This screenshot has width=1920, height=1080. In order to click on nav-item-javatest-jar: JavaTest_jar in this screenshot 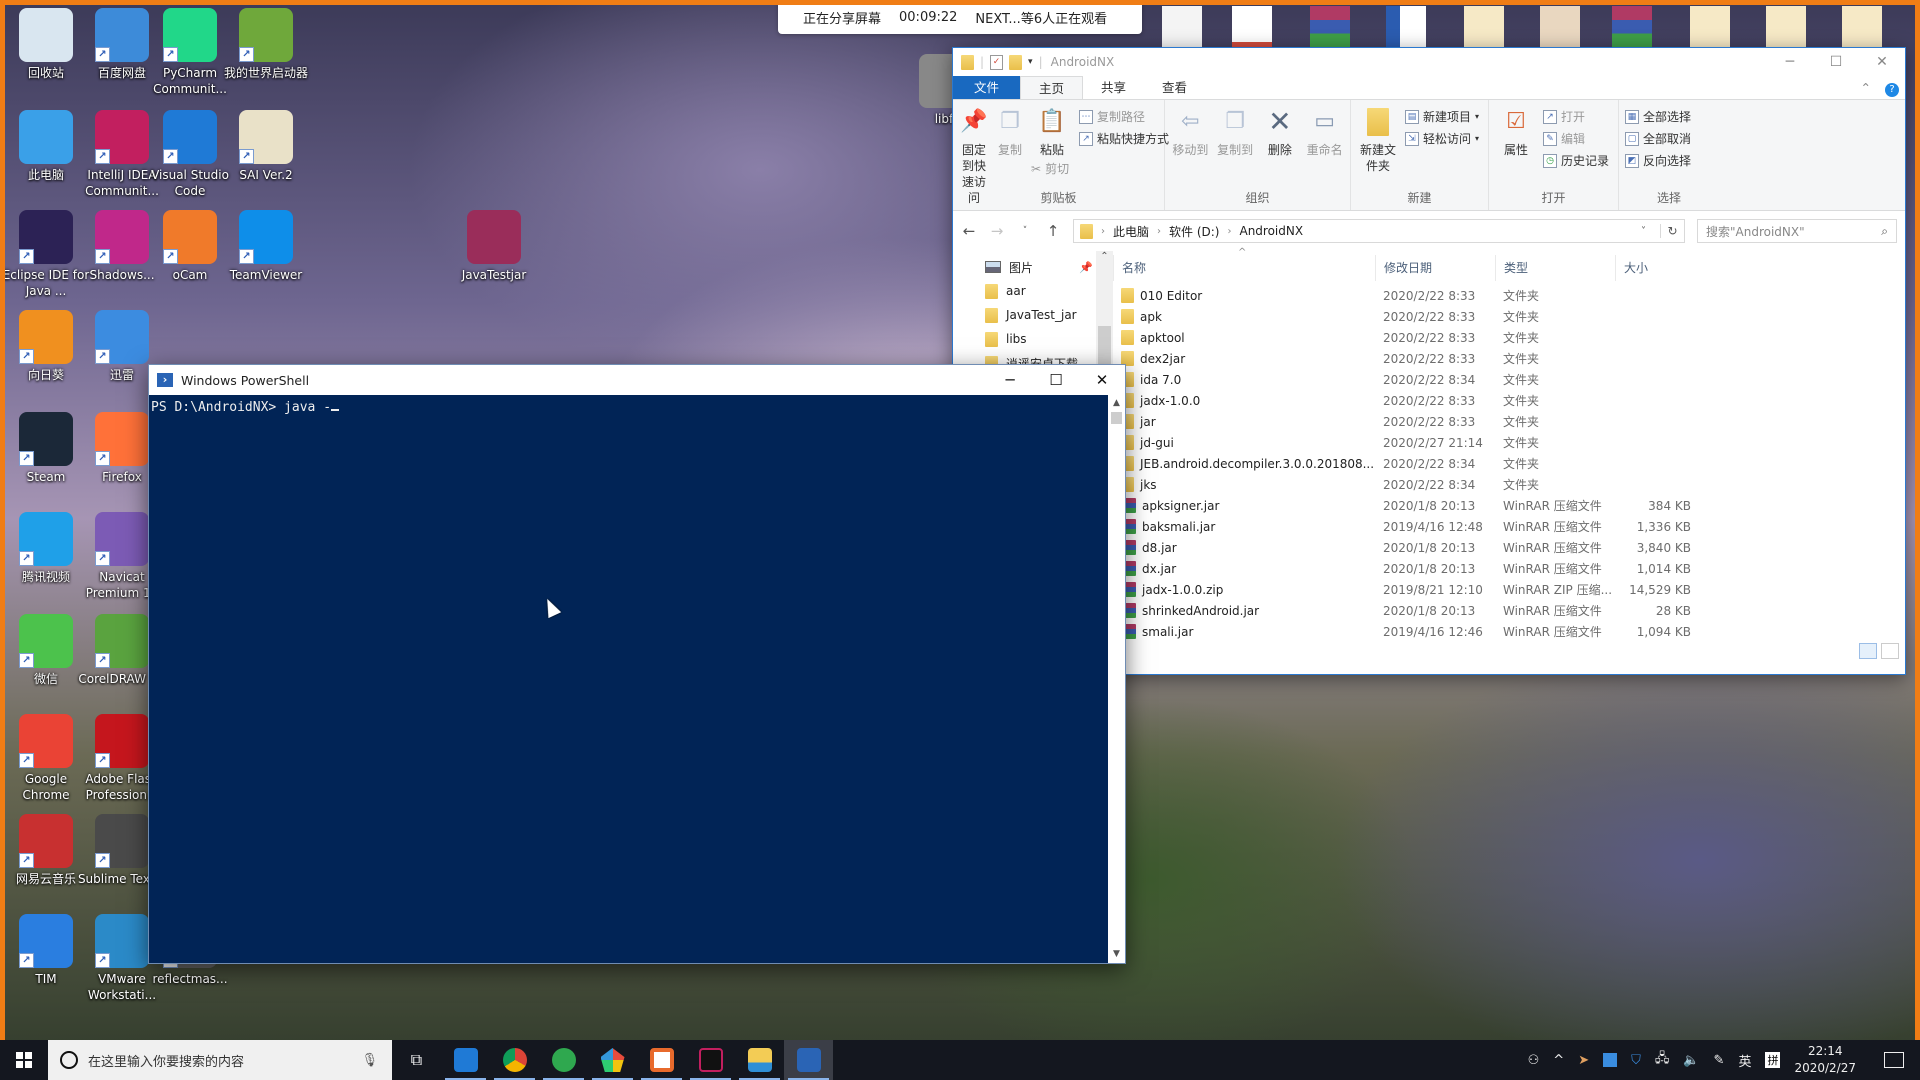, I will do `click(1033, 315)`.